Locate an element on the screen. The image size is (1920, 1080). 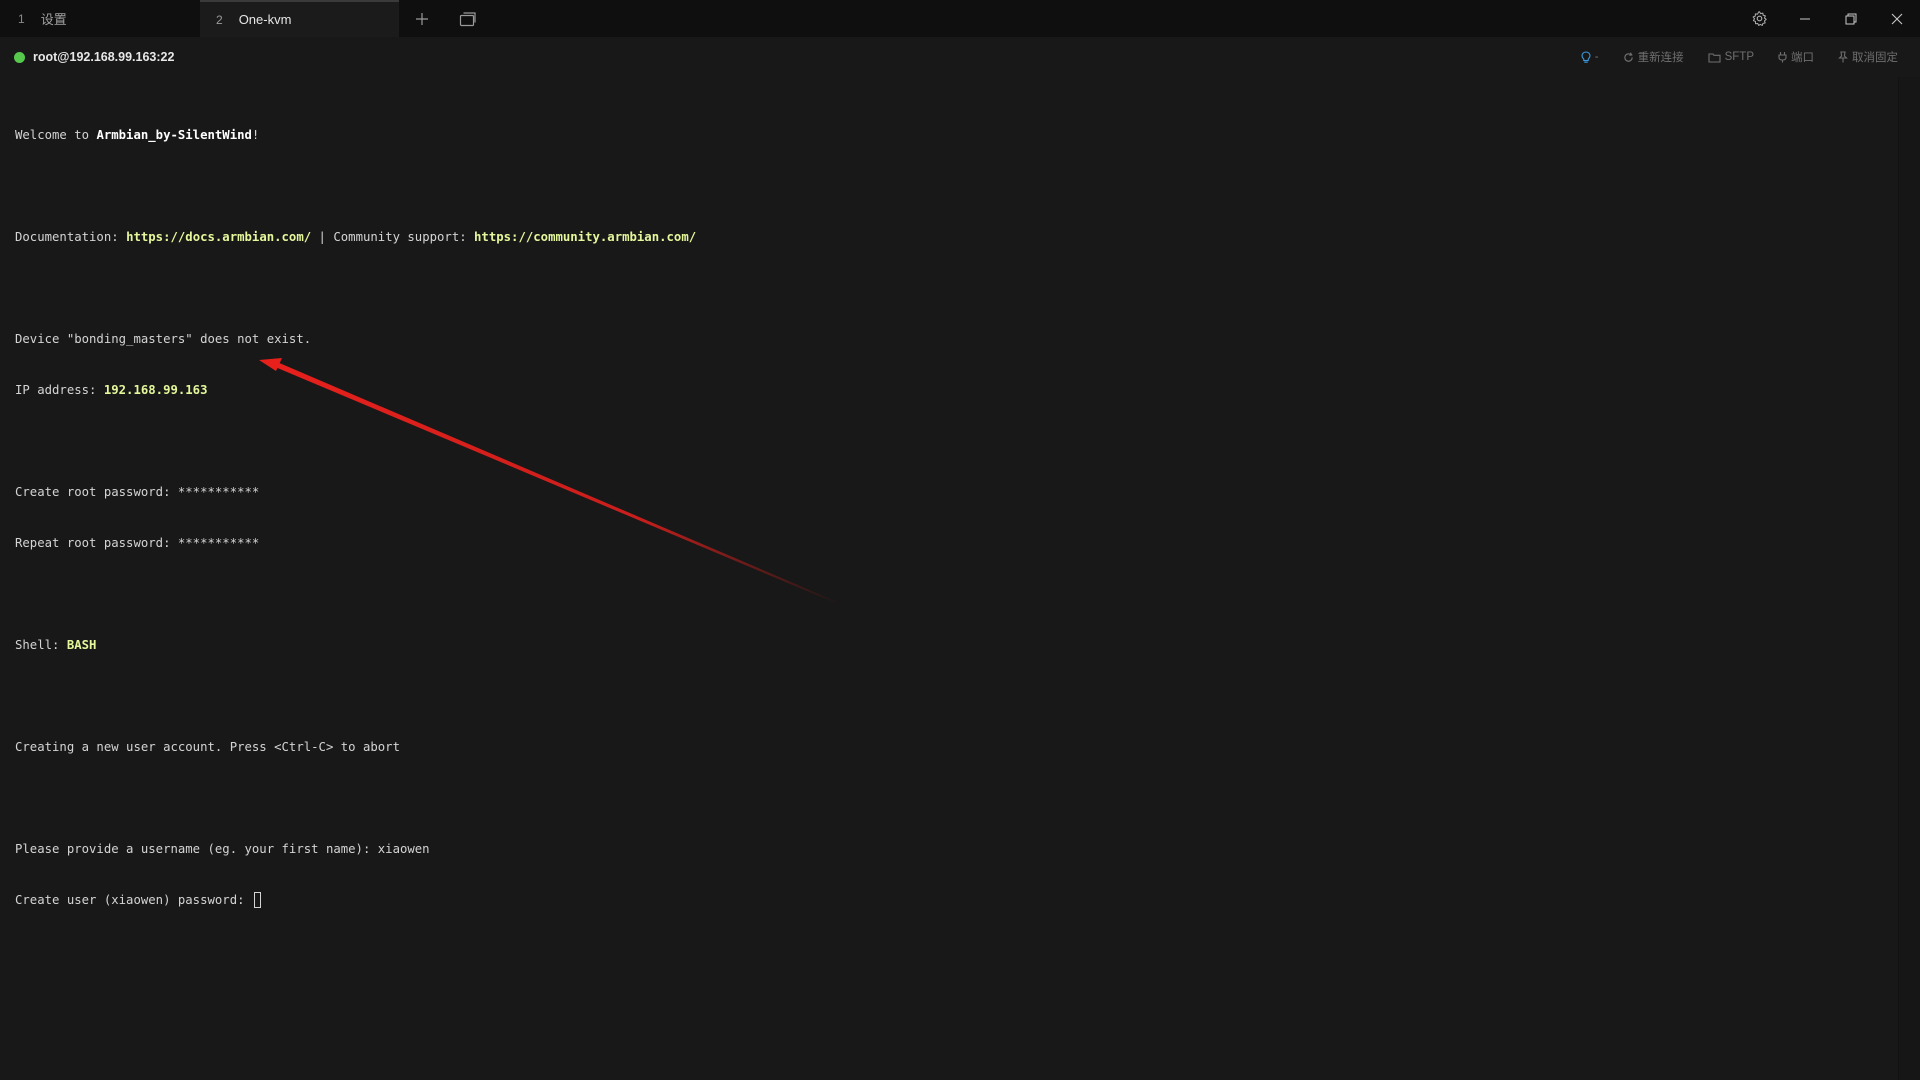
terminal-line: Create root password: *********** is located at coordinates (137, 492).